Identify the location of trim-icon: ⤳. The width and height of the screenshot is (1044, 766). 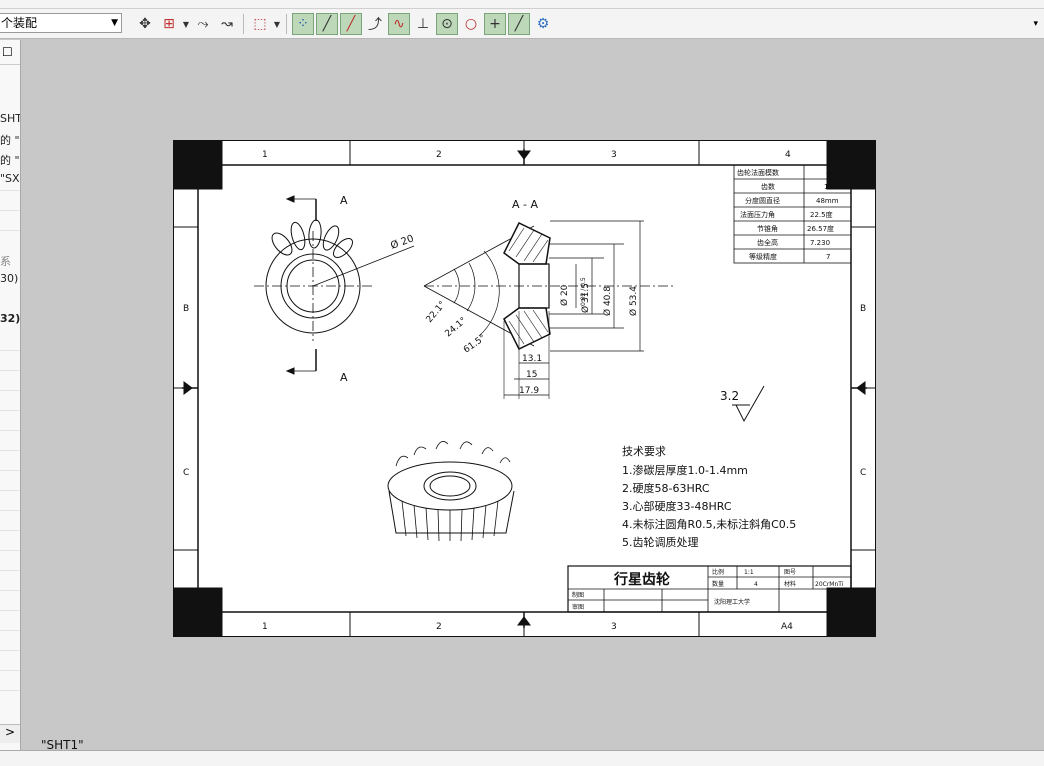
(203, 24).